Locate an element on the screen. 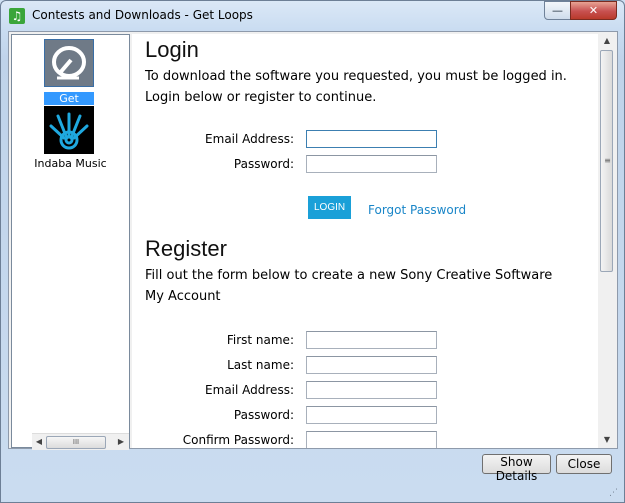  register-email-field is located at coordinates (371, 390).